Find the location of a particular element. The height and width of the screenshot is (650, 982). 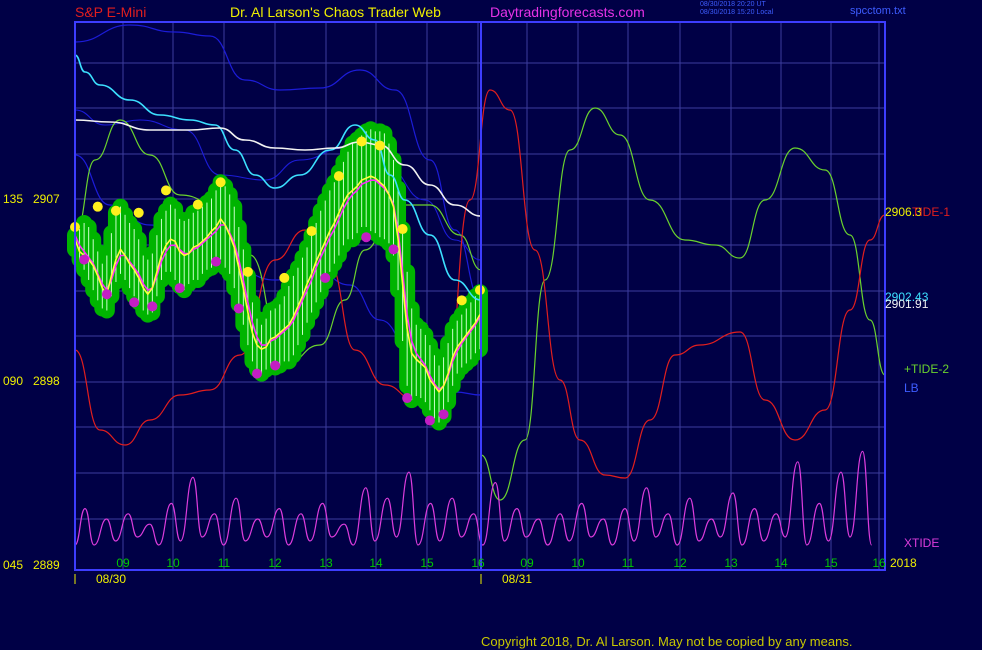

y-label-price: 2907 is located at coordinates (46, 199).